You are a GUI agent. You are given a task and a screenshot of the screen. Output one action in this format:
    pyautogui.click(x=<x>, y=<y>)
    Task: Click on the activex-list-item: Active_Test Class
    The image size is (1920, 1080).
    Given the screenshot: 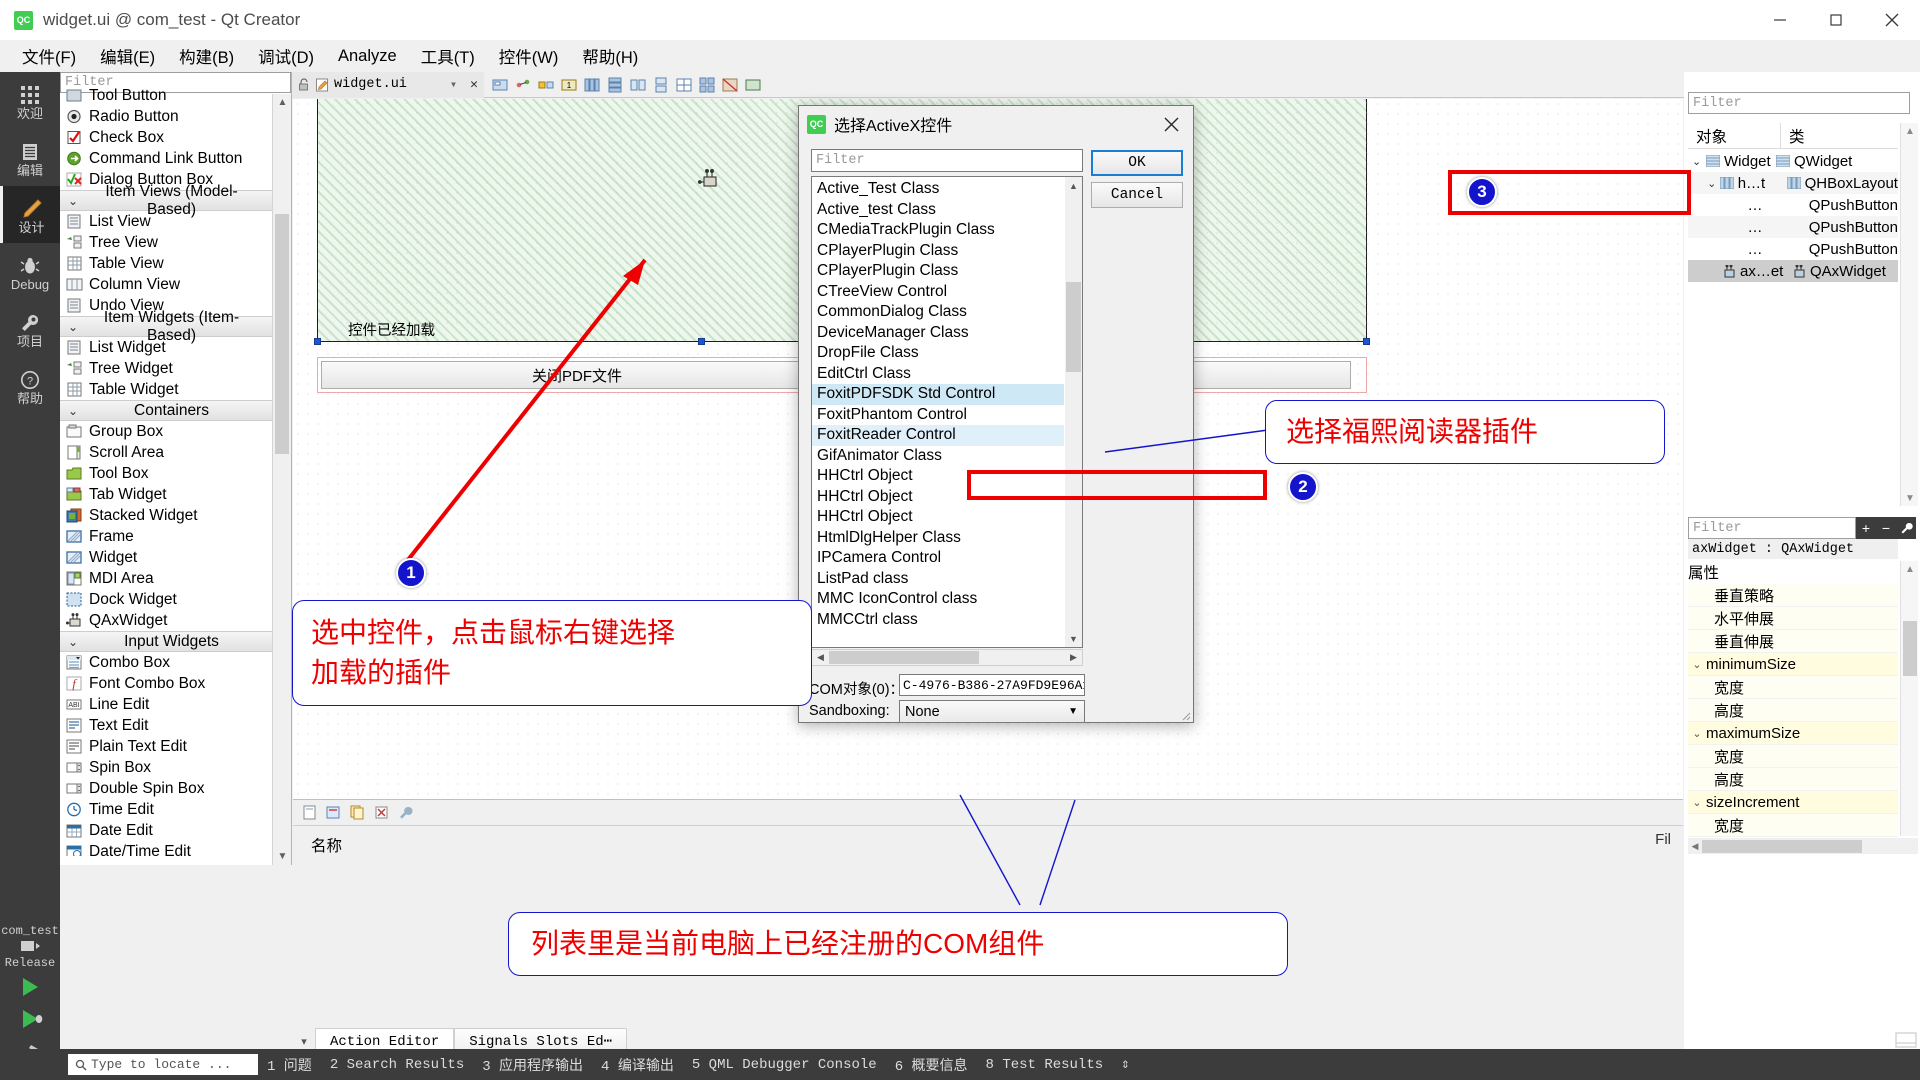 What is the action you would take?
    pyautogui.click(x=938, y=189)
    